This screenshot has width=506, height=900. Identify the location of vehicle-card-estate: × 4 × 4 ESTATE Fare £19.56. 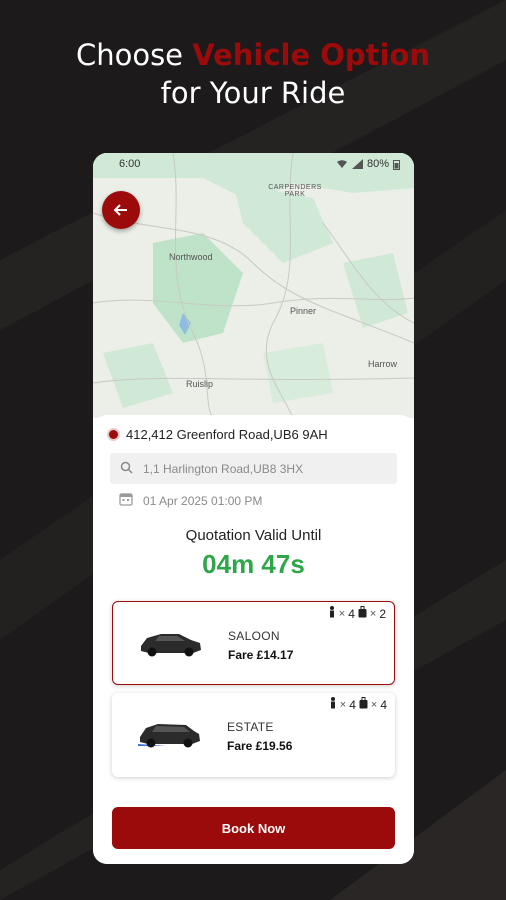
(253, 735).